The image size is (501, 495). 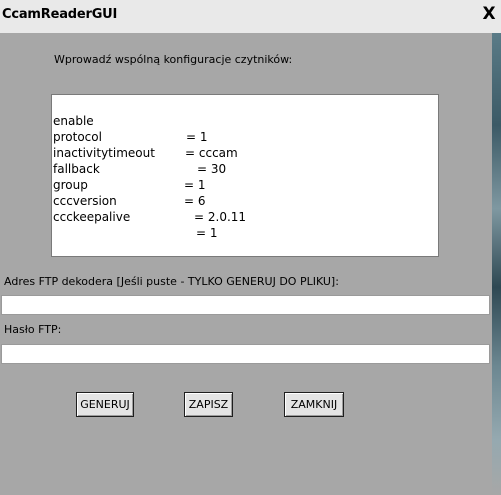 What do you see at coordinates (245, 305) in the screenshot?
I see `ftp-address-input` at bounding box center [245, 305].